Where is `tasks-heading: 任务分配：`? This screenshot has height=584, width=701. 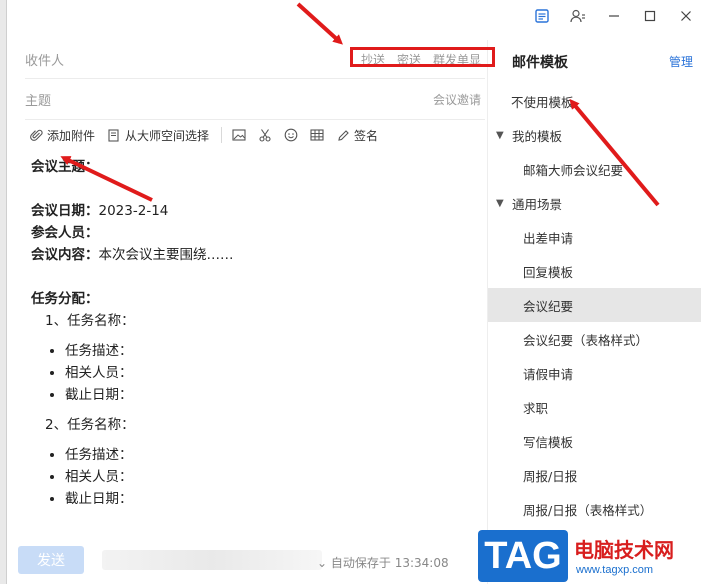 tasks-heading: 任务分配： is located at coordinates (65, 299).